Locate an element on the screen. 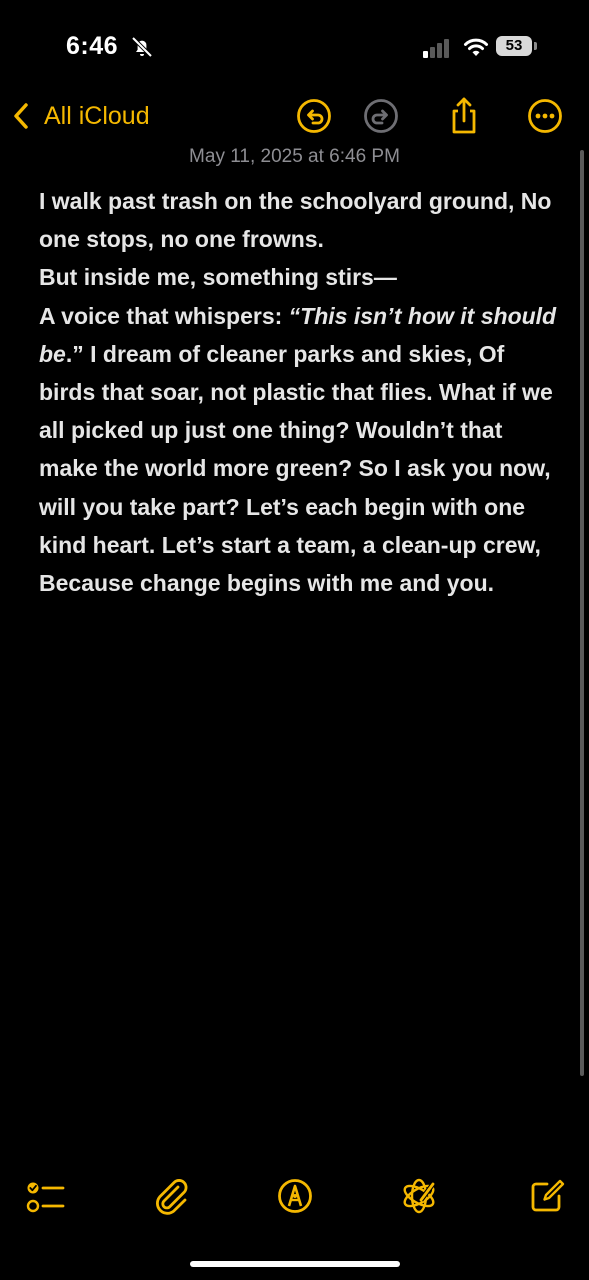  chevron-left-icon is located at coordinates (21, 116).